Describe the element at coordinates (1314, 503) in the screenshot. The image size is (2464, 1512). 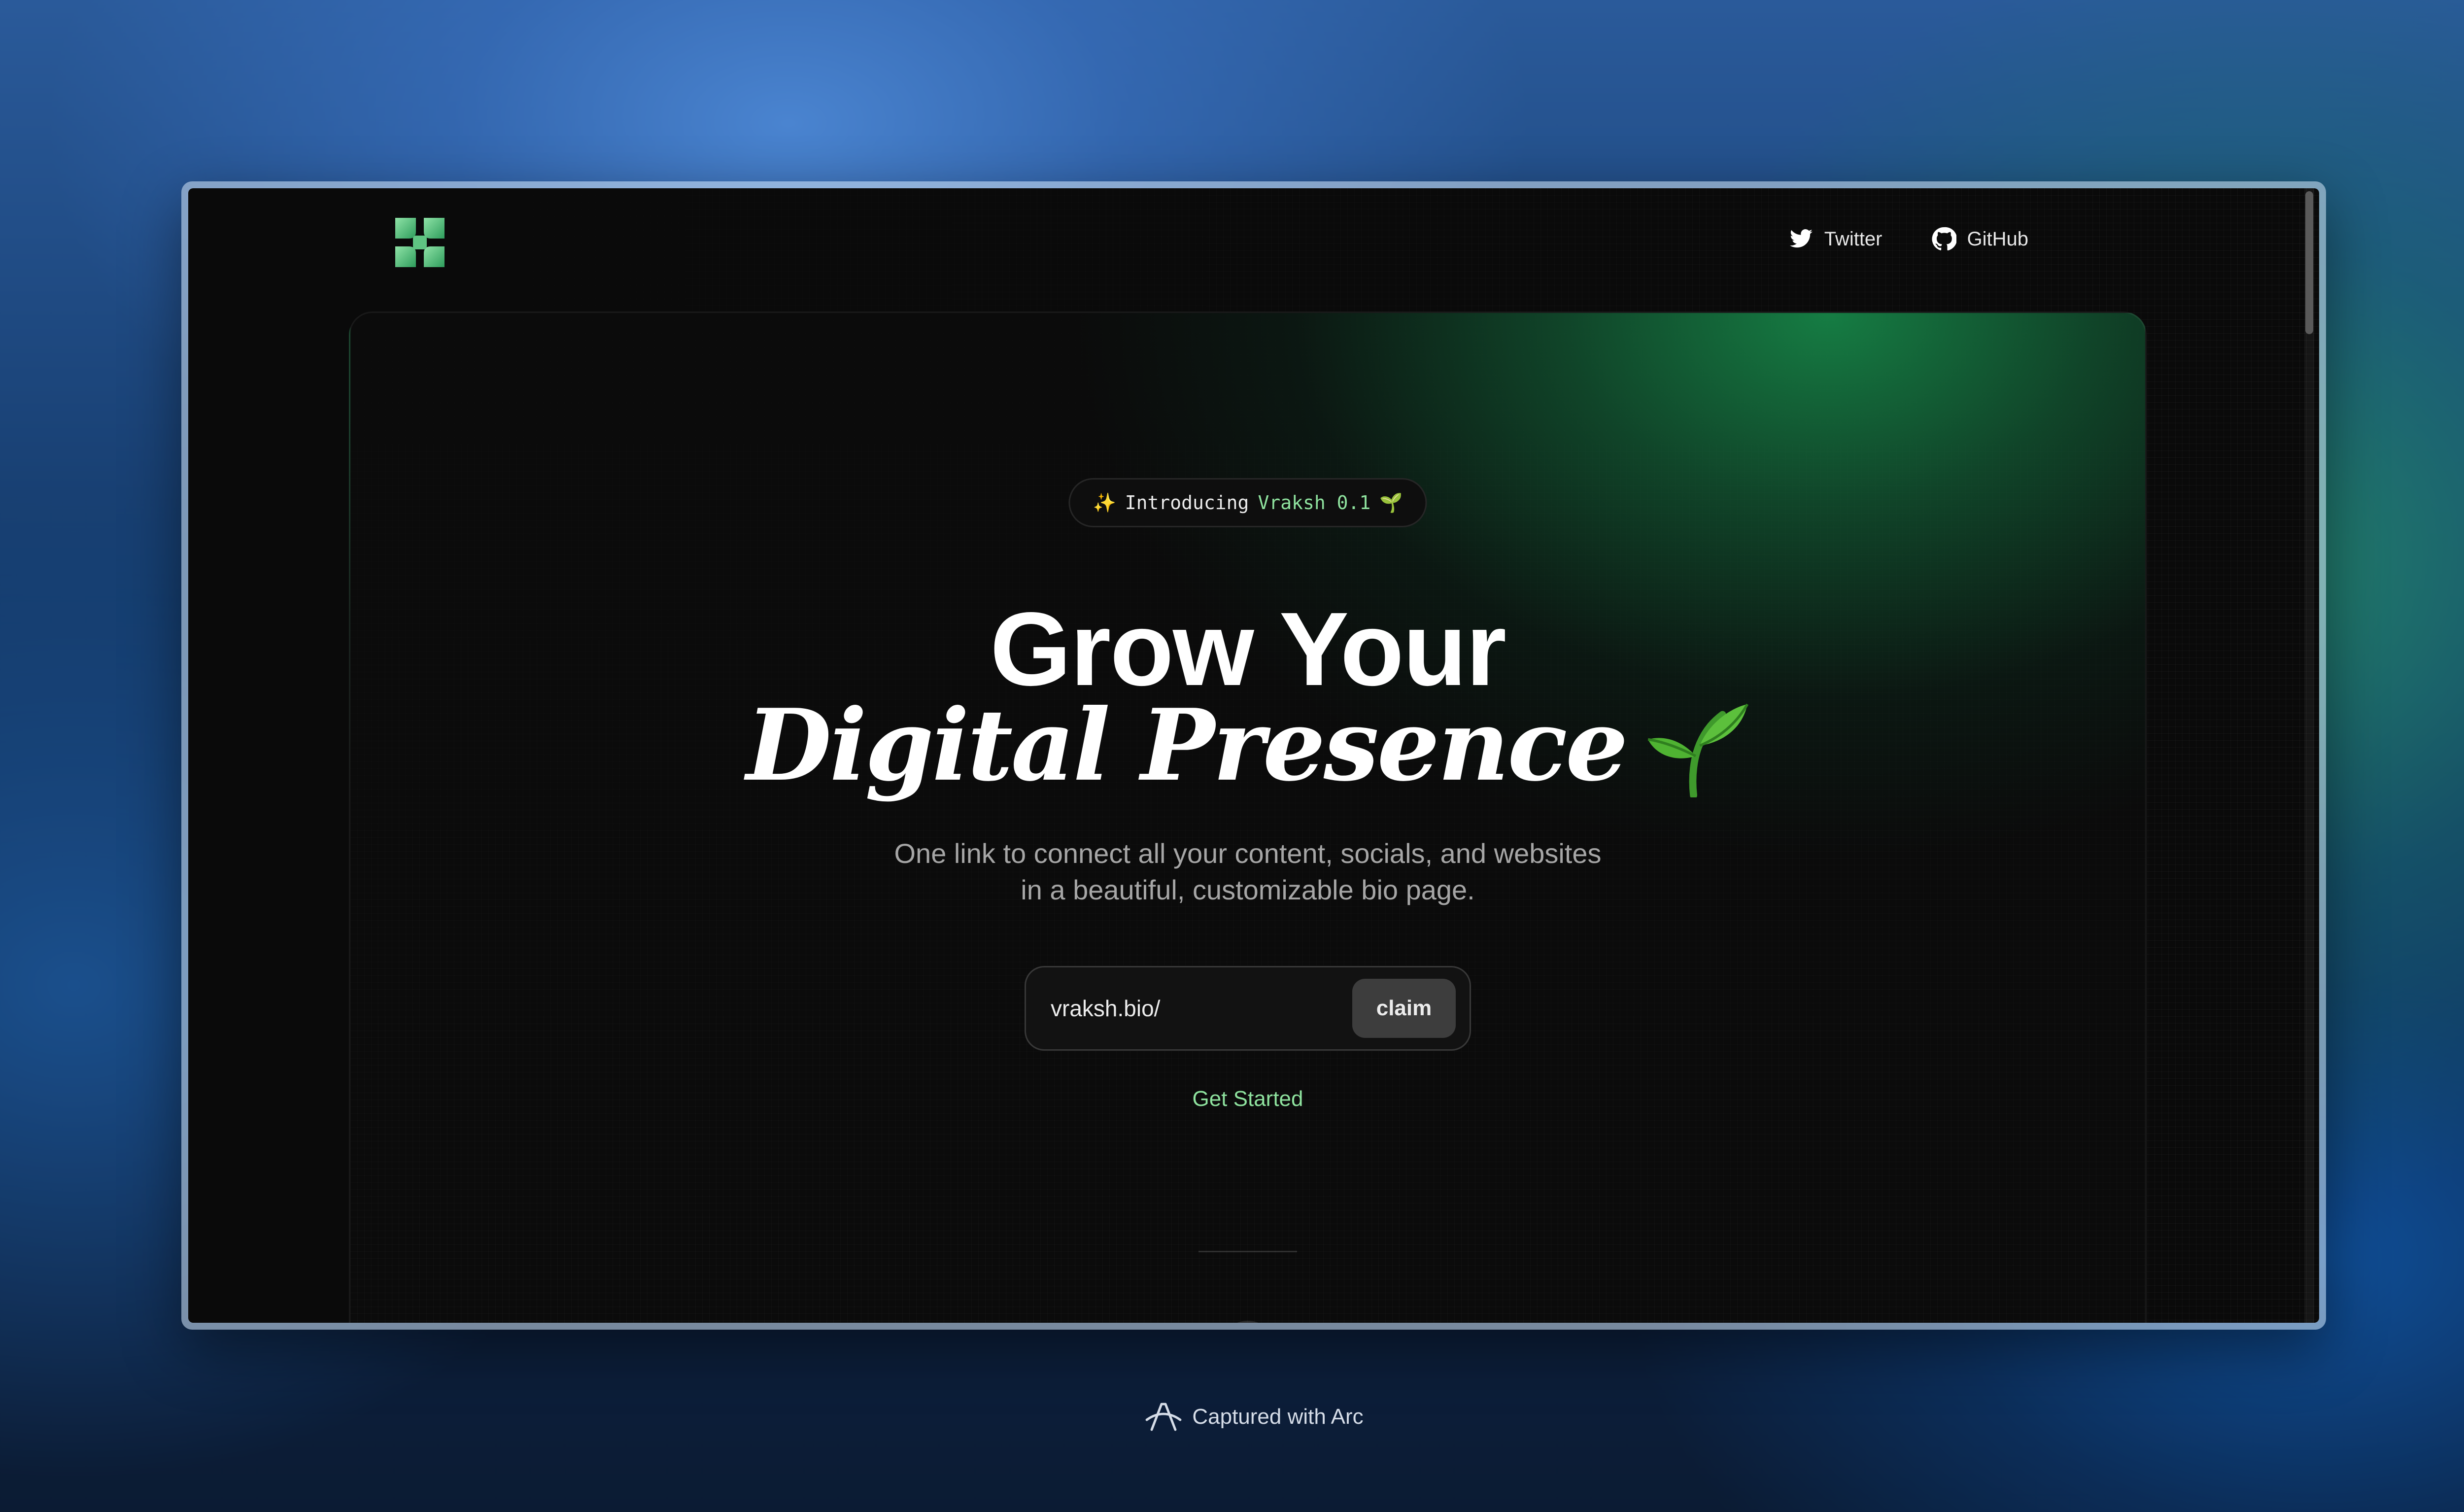
I see `badge-version-text: Vraksh 0.1` at that location.